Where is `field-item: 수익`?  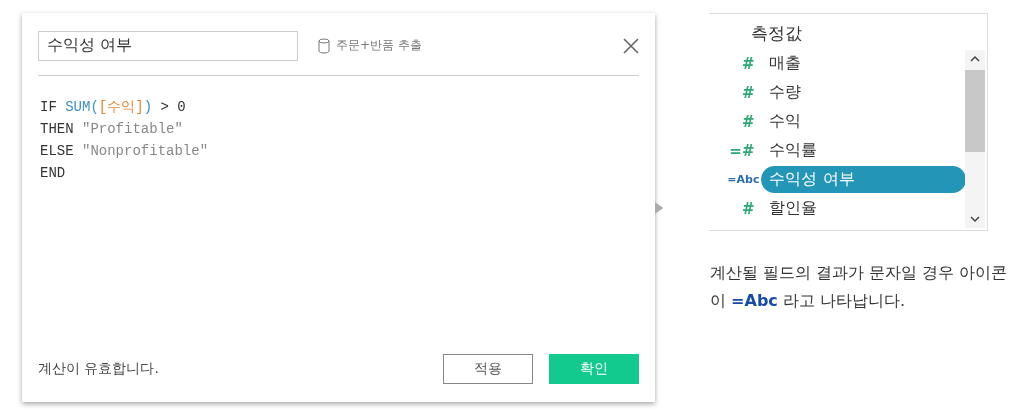
field-item: 수익 is located at coordinates (864, 121).